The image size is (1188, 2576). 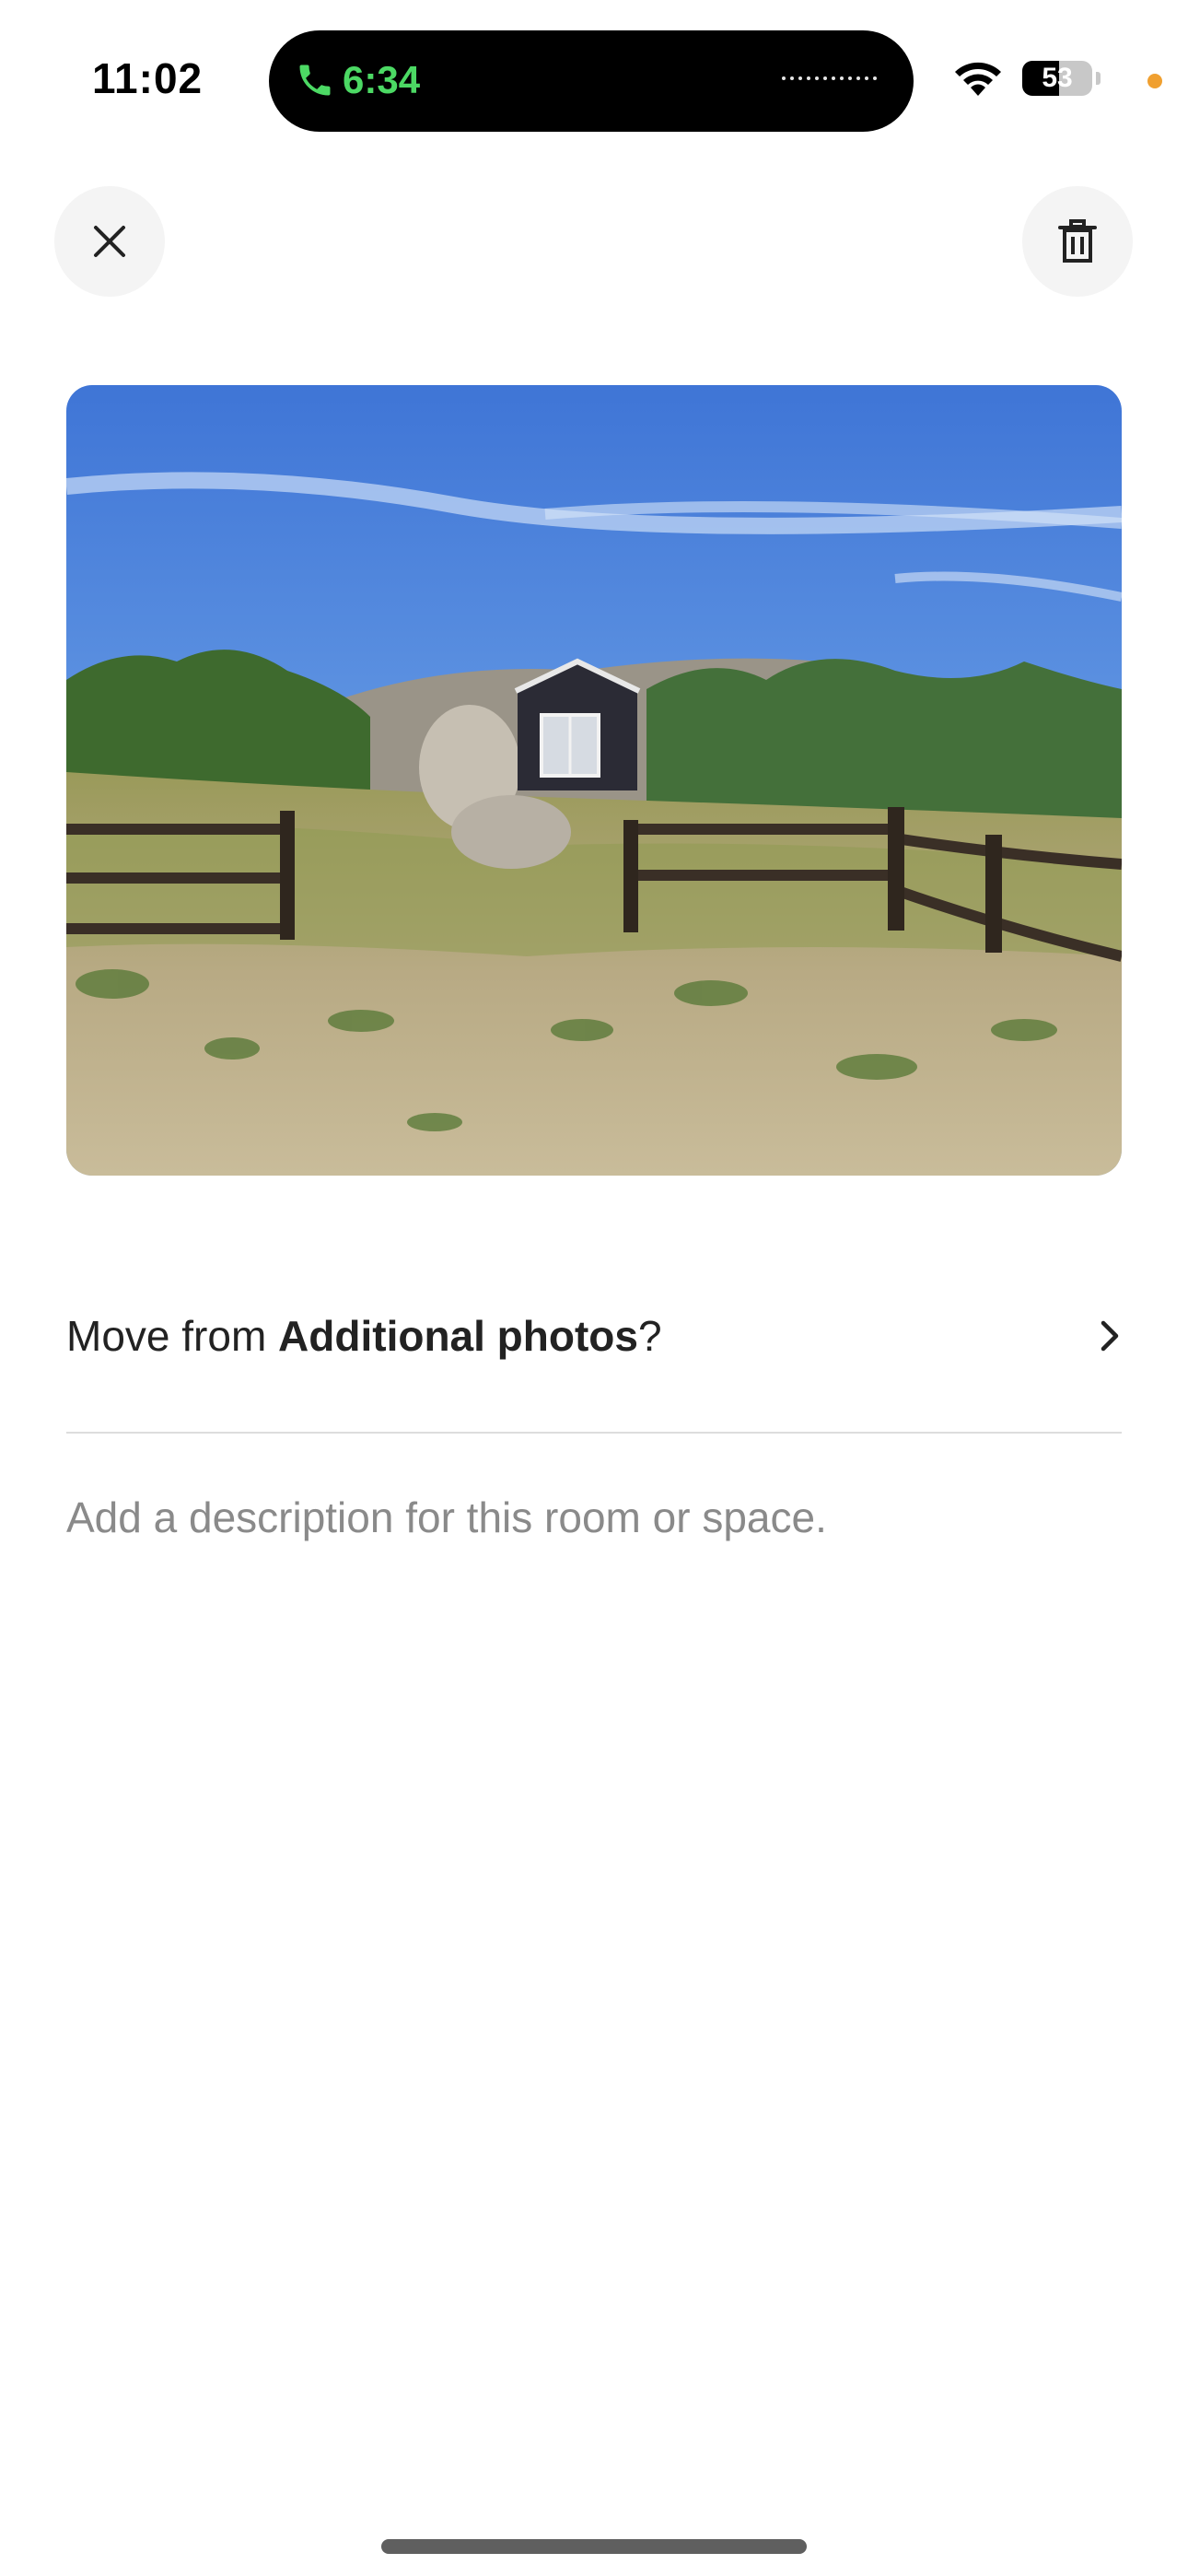 What do you see at coordinates (594, 1433) in the screenshot?
I see `divider` at bounding box center [594, 1433].